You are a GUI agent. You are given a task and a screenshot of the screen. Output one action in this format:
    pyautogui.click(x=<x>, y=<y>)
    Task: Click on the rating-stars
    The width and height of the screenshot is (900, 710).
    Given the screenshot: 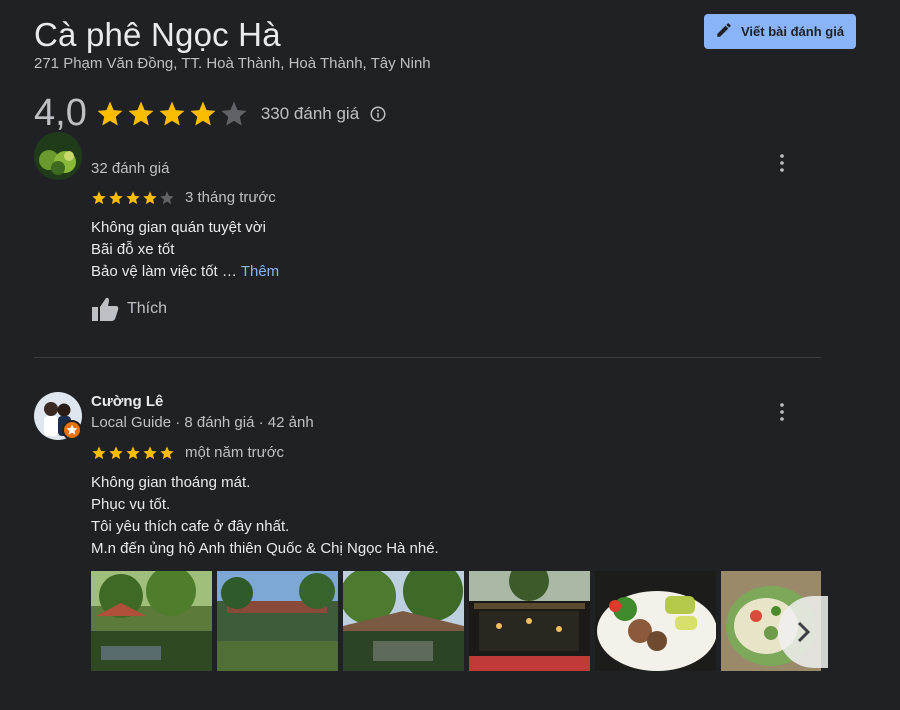 What is the action you would take?
    pyautogui.click(x=172, y=114)
    